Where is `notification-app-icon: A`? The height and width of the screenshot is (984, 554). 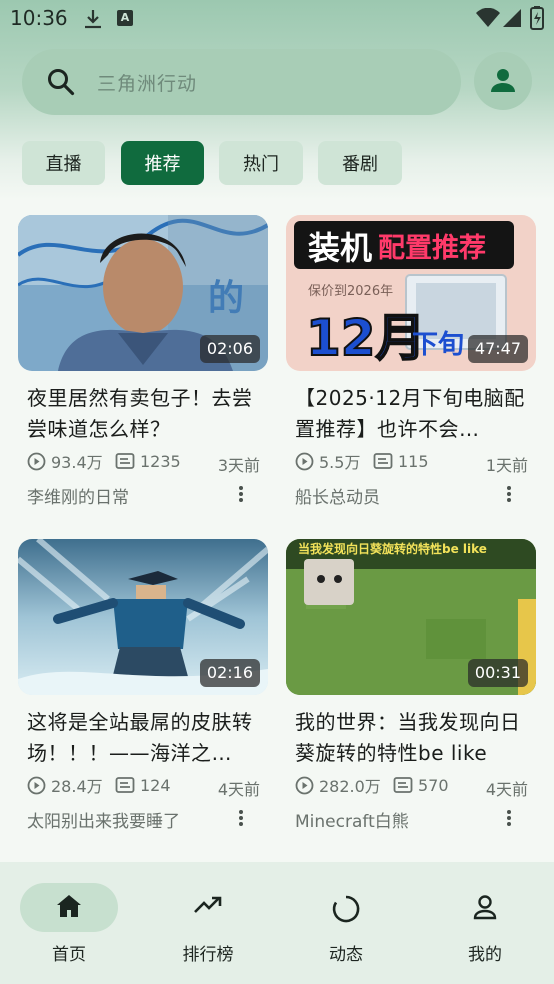
notification-app-icon: A is located at coordinates (125, 18).